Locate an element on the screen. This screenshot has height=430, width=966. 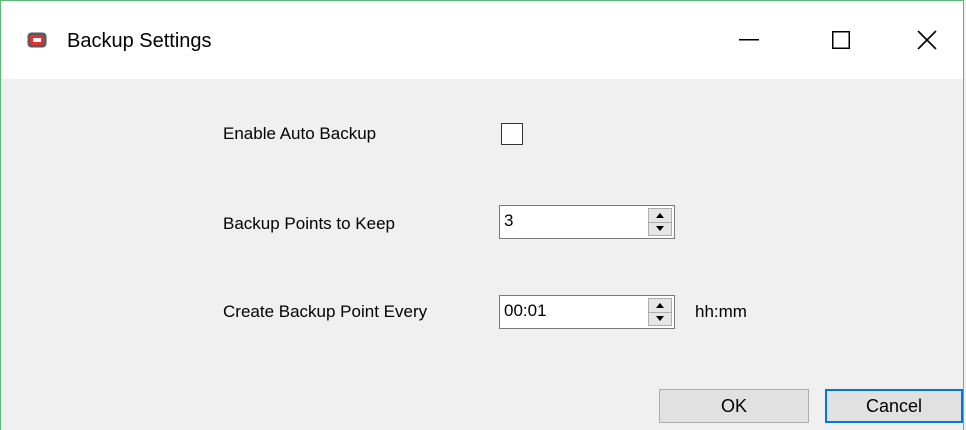
maximize-icon is located at coordinates (841, 40).